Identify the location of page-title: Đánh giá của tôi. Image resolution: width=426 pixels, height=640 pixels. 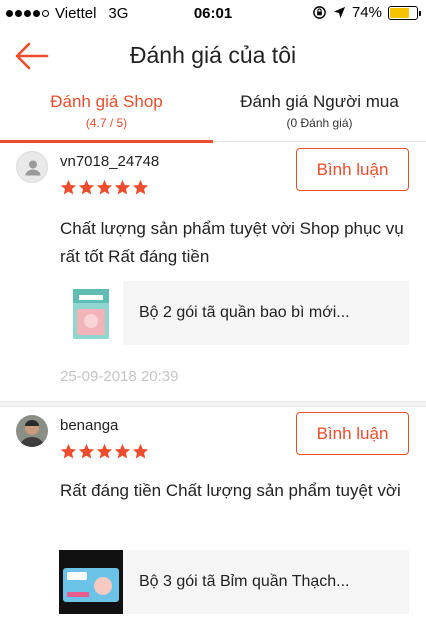
(213, 55).